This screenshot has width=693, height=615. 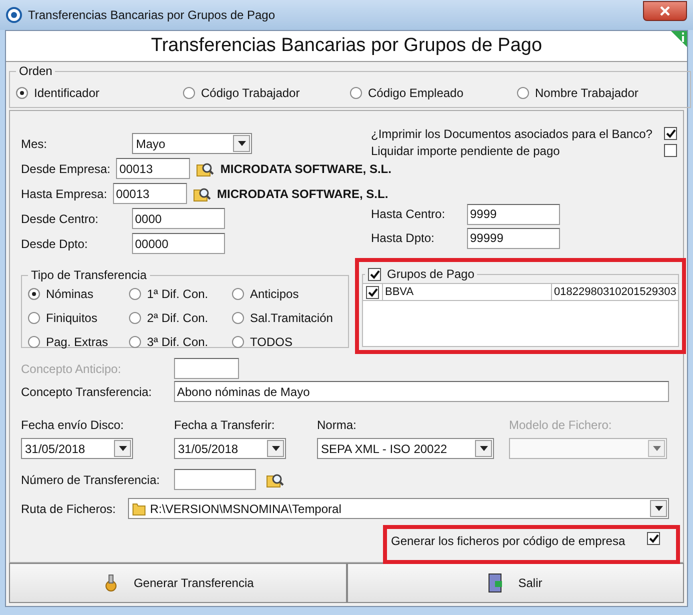 I want to click on group-title: Tipo de Transferencia, so click(x=89, y=275).